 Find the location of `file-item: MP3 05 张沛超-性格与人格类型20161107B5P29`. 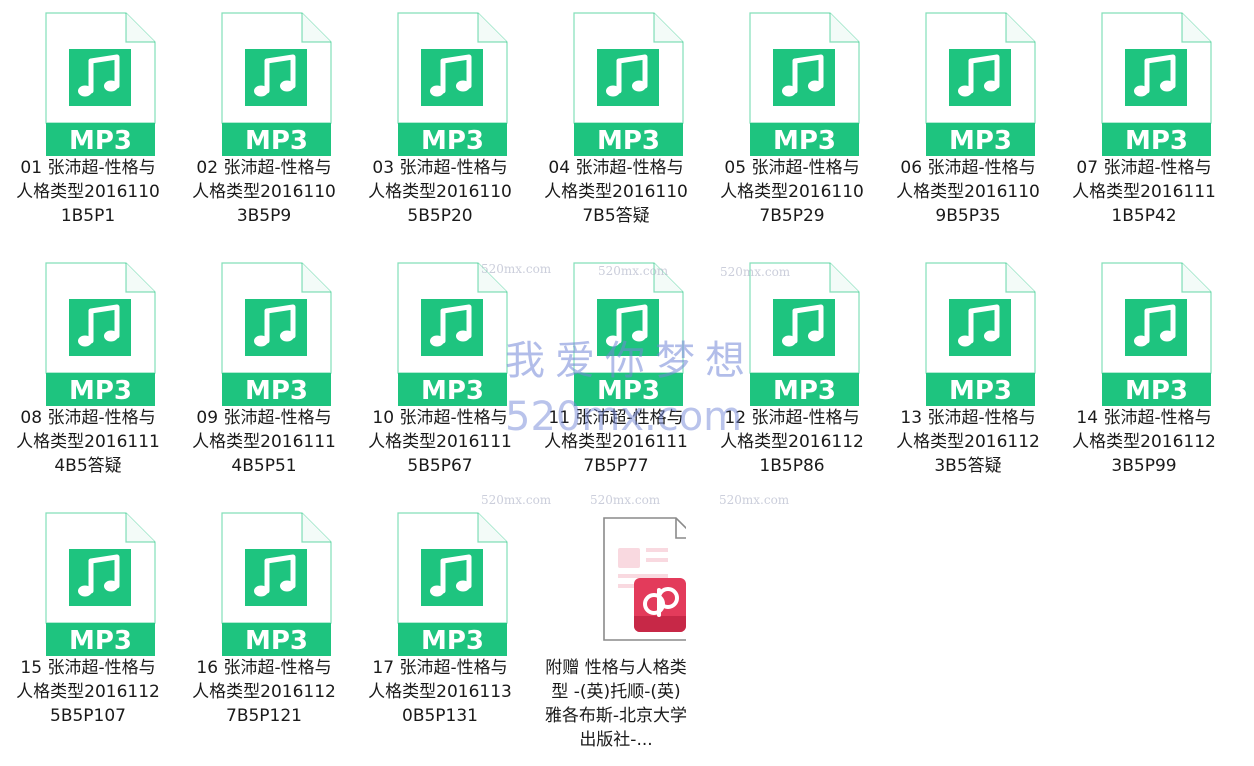

file-item: MP3 05 张沛超-性格与人格类型20161107B5P29 is located at coordinates (791, 125).